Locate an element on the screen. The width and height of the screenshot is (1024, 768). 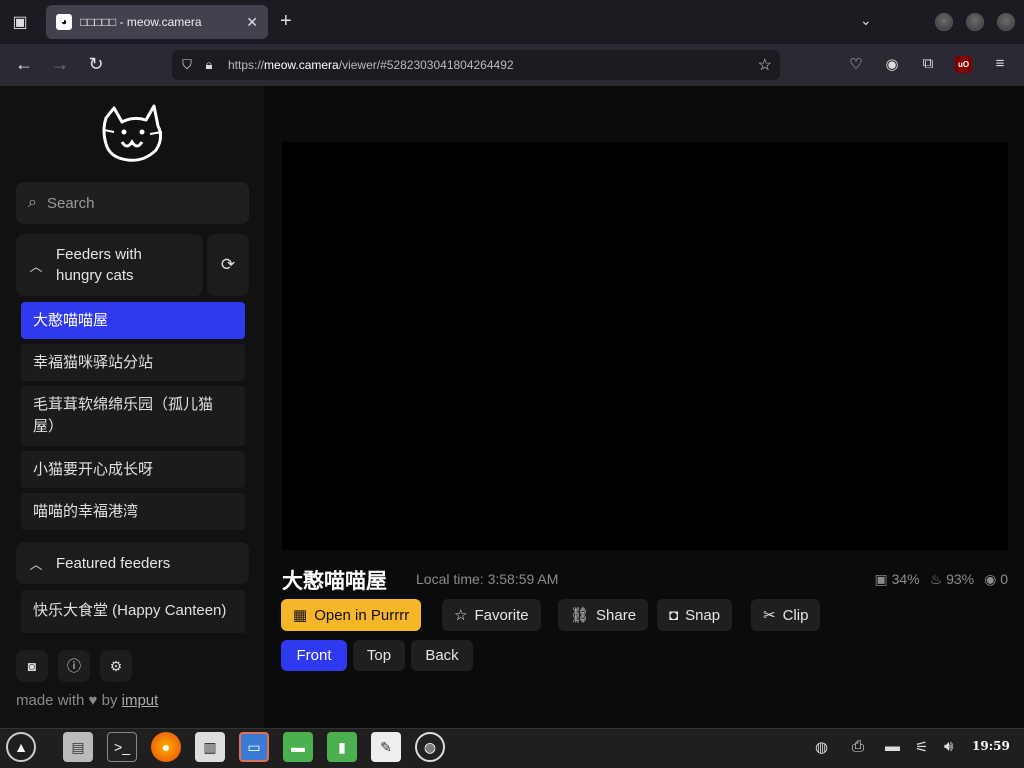
featured-item: 快乐大食堂 (Happy Canteen) is located at coordinates (133, 611).